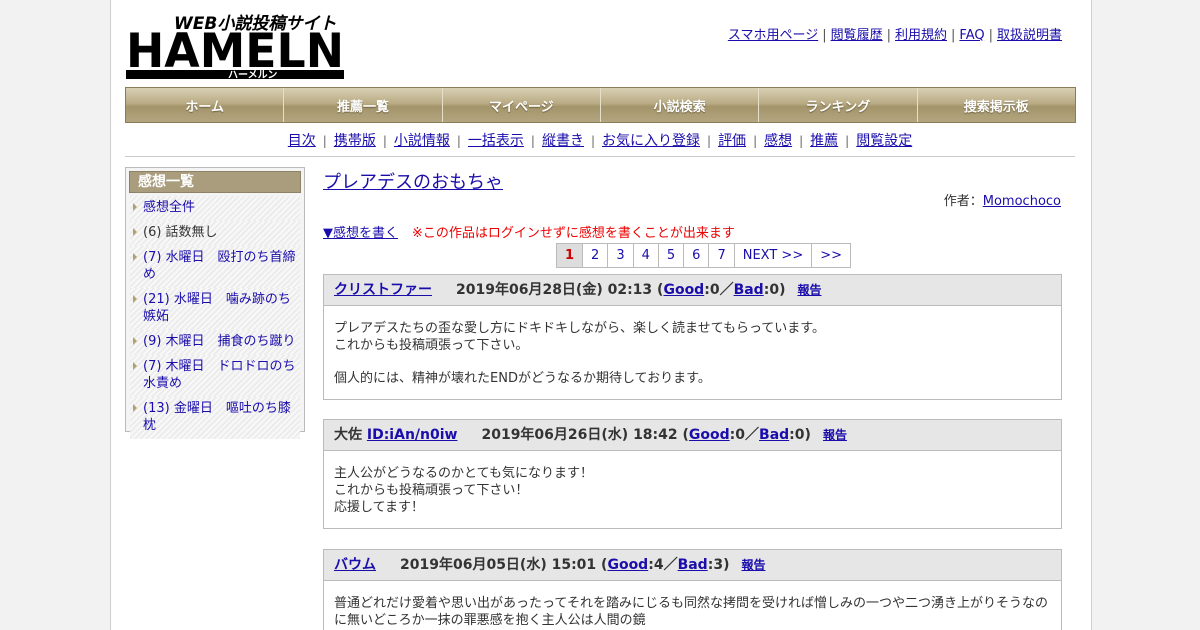  What do you see at coordinates (219, 375) in the screenshot?
I see `sidebar-item-episode: (7) 木曜日 ドロドロのち水責め` at bounding box center [219, 375].